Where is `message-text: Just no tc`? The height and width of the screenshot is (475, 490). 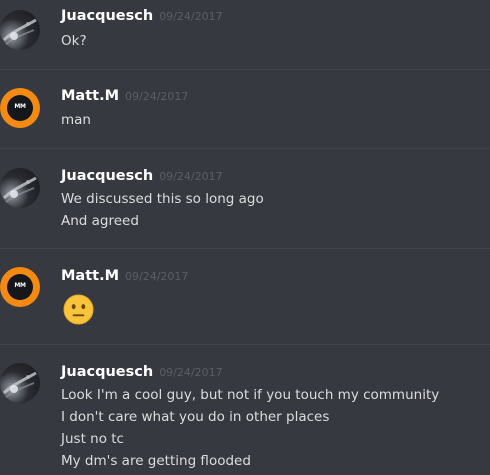
message-text: Just no tc is located at coordinates (92, 439).